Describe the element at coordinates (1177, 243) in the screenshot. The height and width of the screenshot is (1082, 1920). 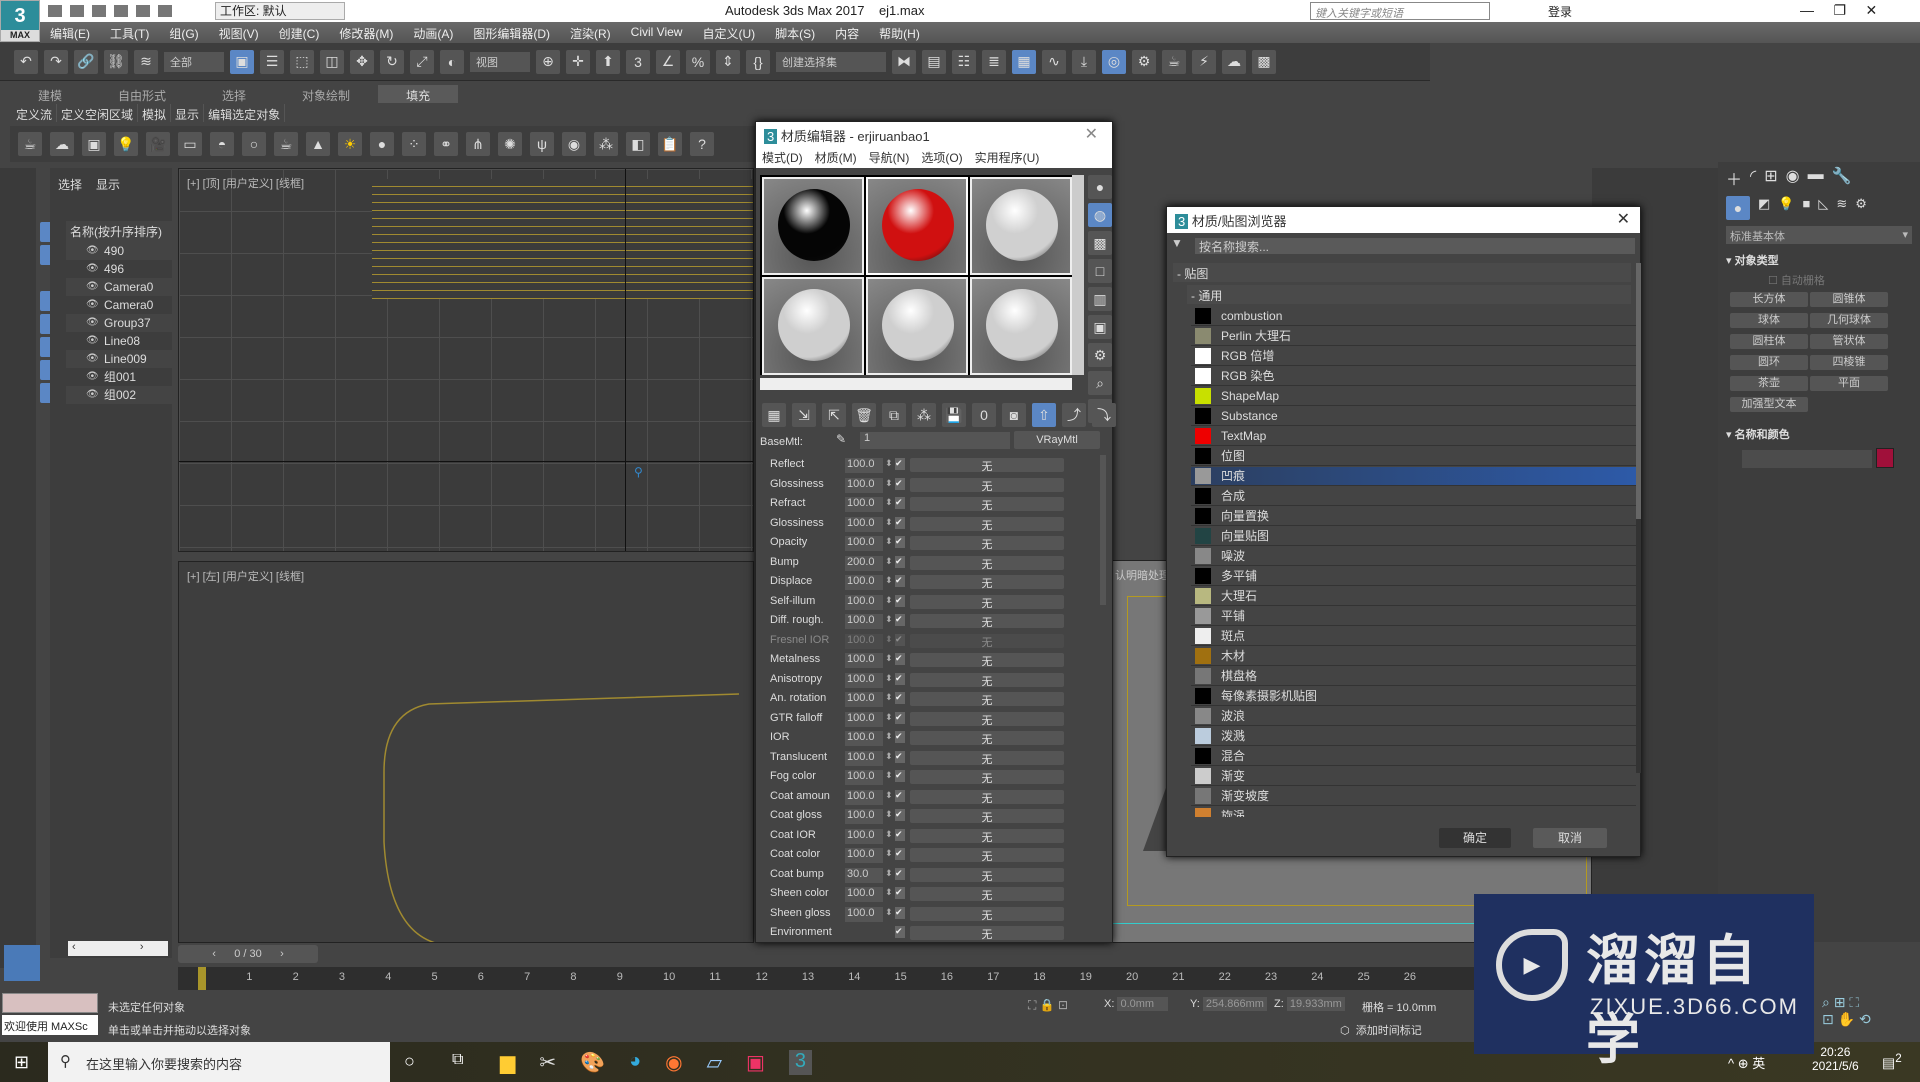
I see `search-options-icon: ▼` at that location.